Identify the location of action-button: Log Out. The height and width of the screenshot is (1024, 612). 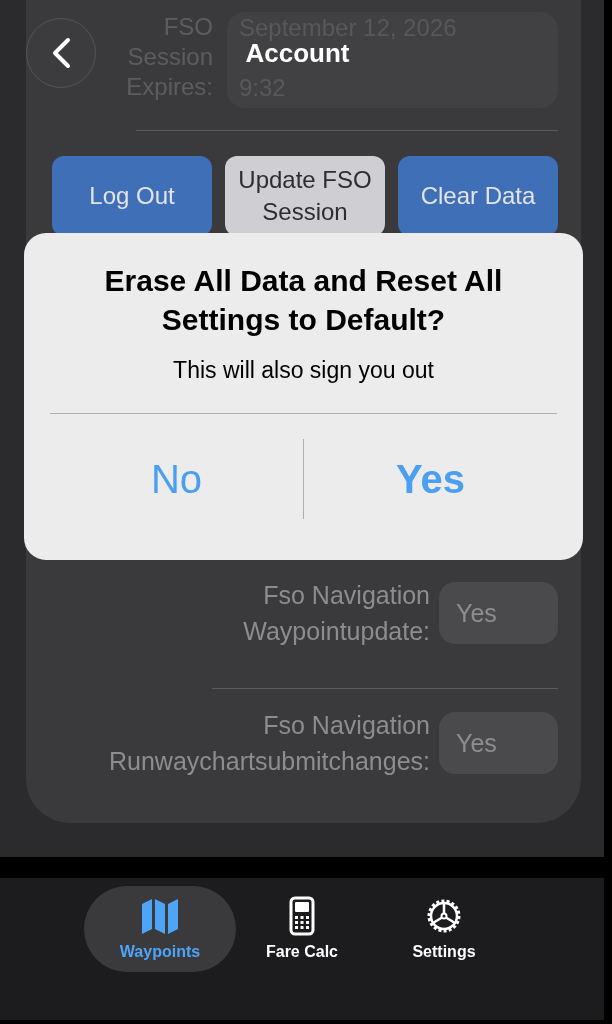
(132, 195).